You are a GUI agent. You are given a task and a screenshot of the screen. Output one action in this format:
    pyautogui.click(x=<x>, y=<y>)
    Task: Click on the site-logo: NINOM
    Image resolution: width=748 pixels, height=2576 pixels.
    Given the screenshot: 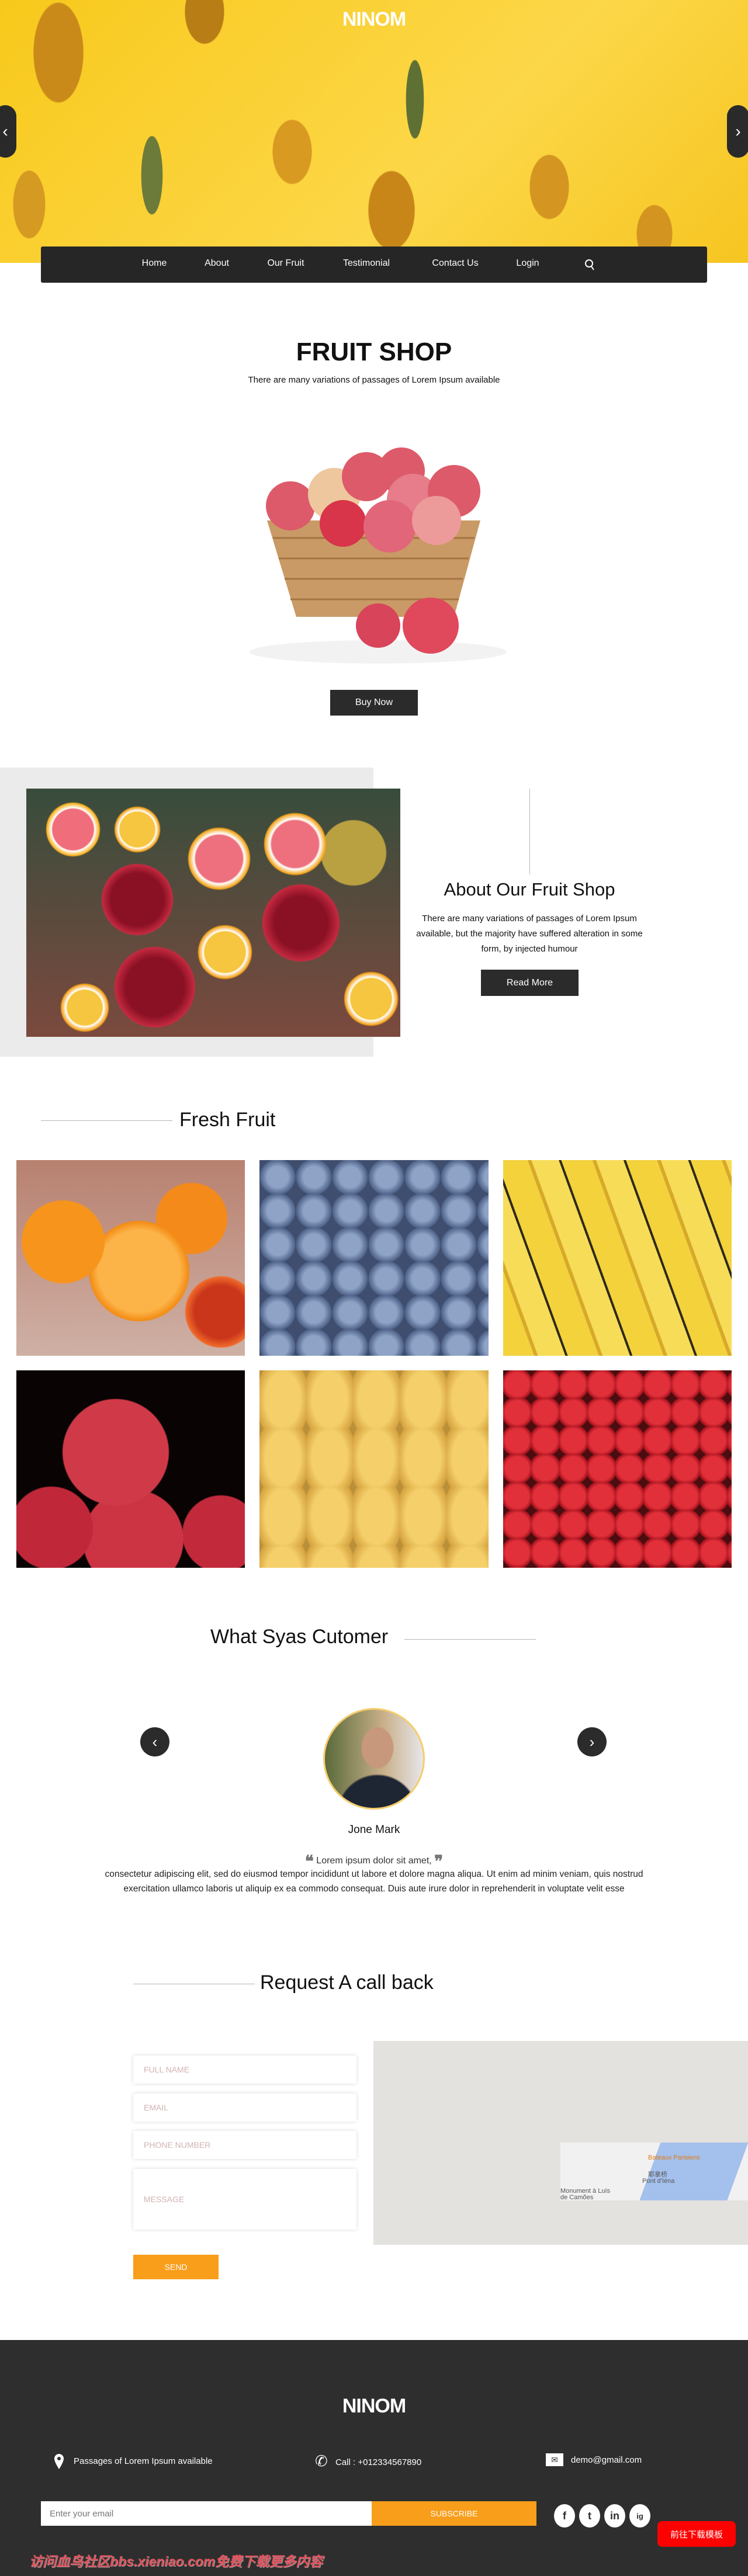 What is the action you would take?
    pyautogui.click(x=374, y=19)
    